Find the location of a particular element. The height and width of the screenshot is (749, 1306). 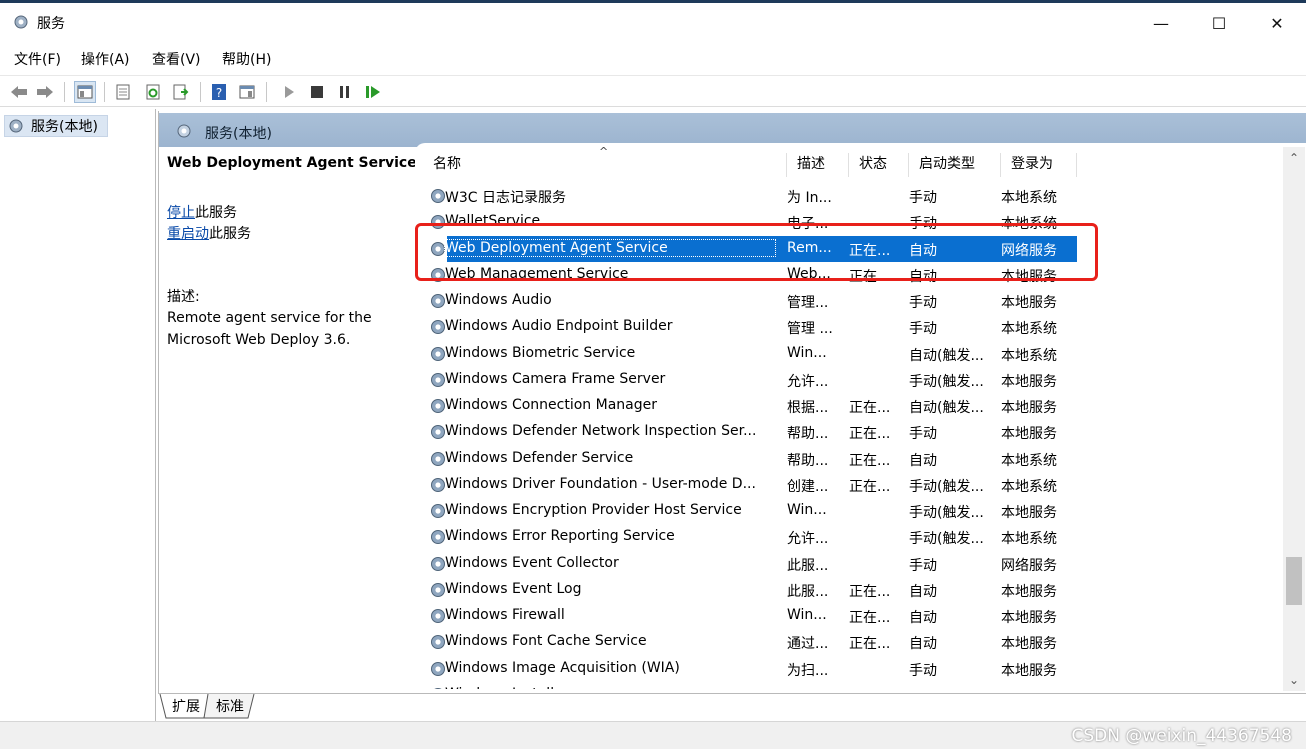

cell-name: Windows Audio Endpoint Builder is located at coordinates (559, 326).